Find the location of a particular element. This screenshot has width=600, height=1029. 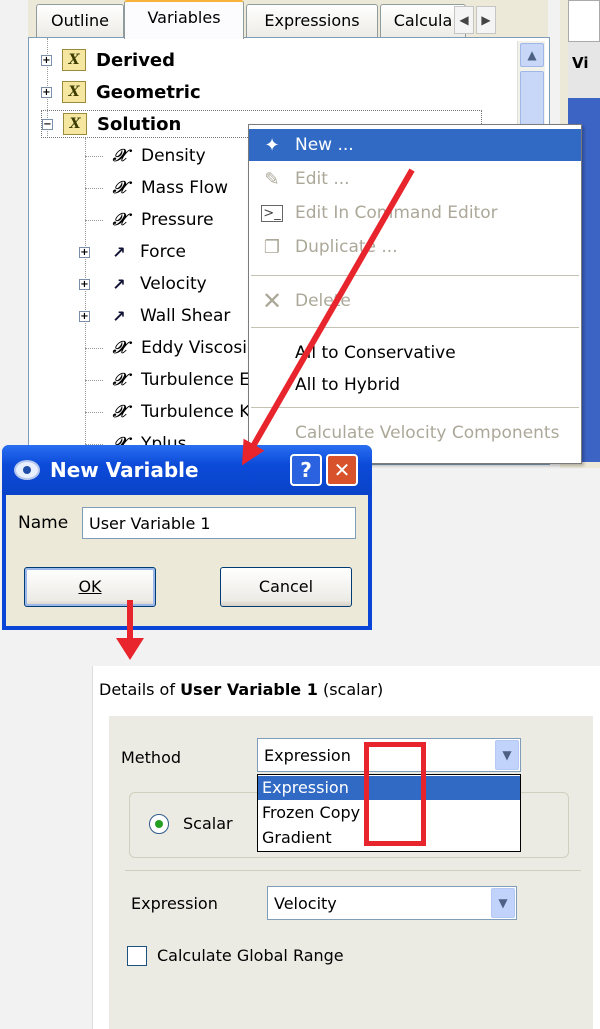

arrow-to-dialog is located at coordinates (328, 317).